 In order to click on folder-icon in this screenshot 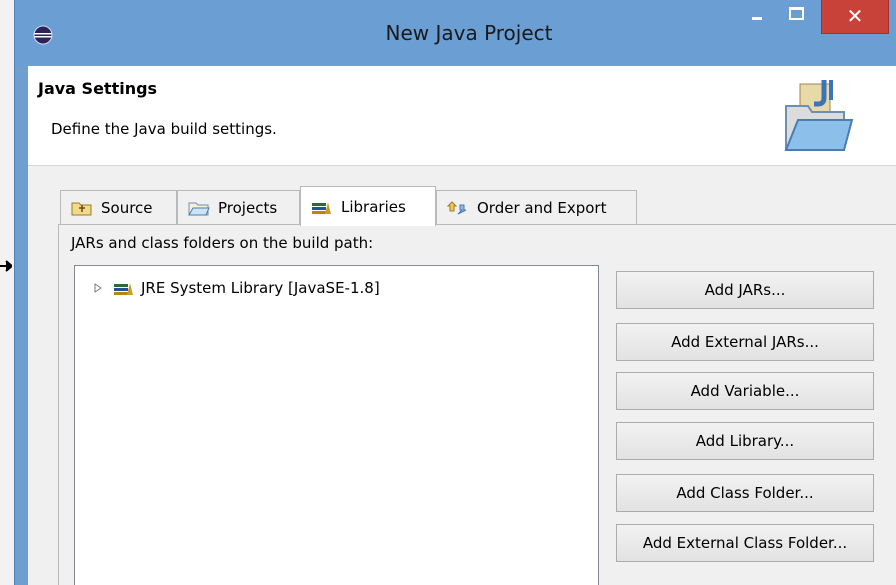, I will do `click(199, 209)`.